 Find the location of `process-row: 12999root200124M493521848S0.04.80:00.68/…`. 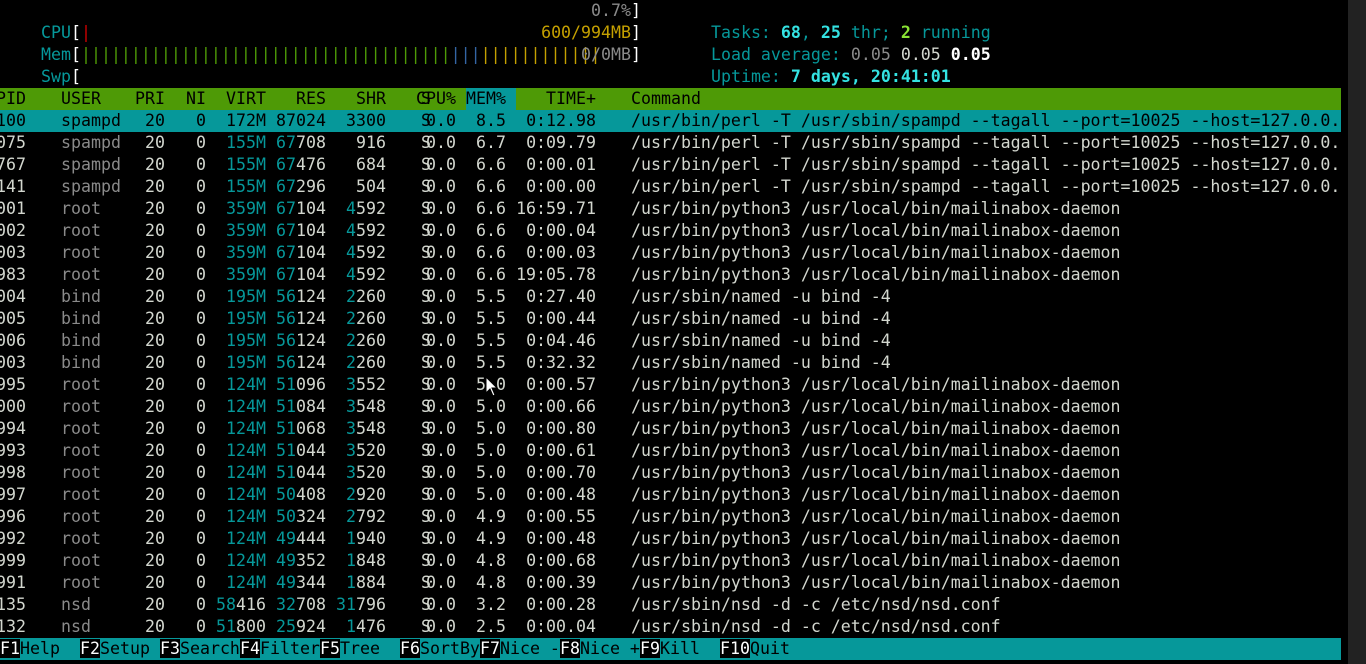

process-row: 12999root200124M493521848S0.04.80:00.68/… is located at coordinates (670, 561).